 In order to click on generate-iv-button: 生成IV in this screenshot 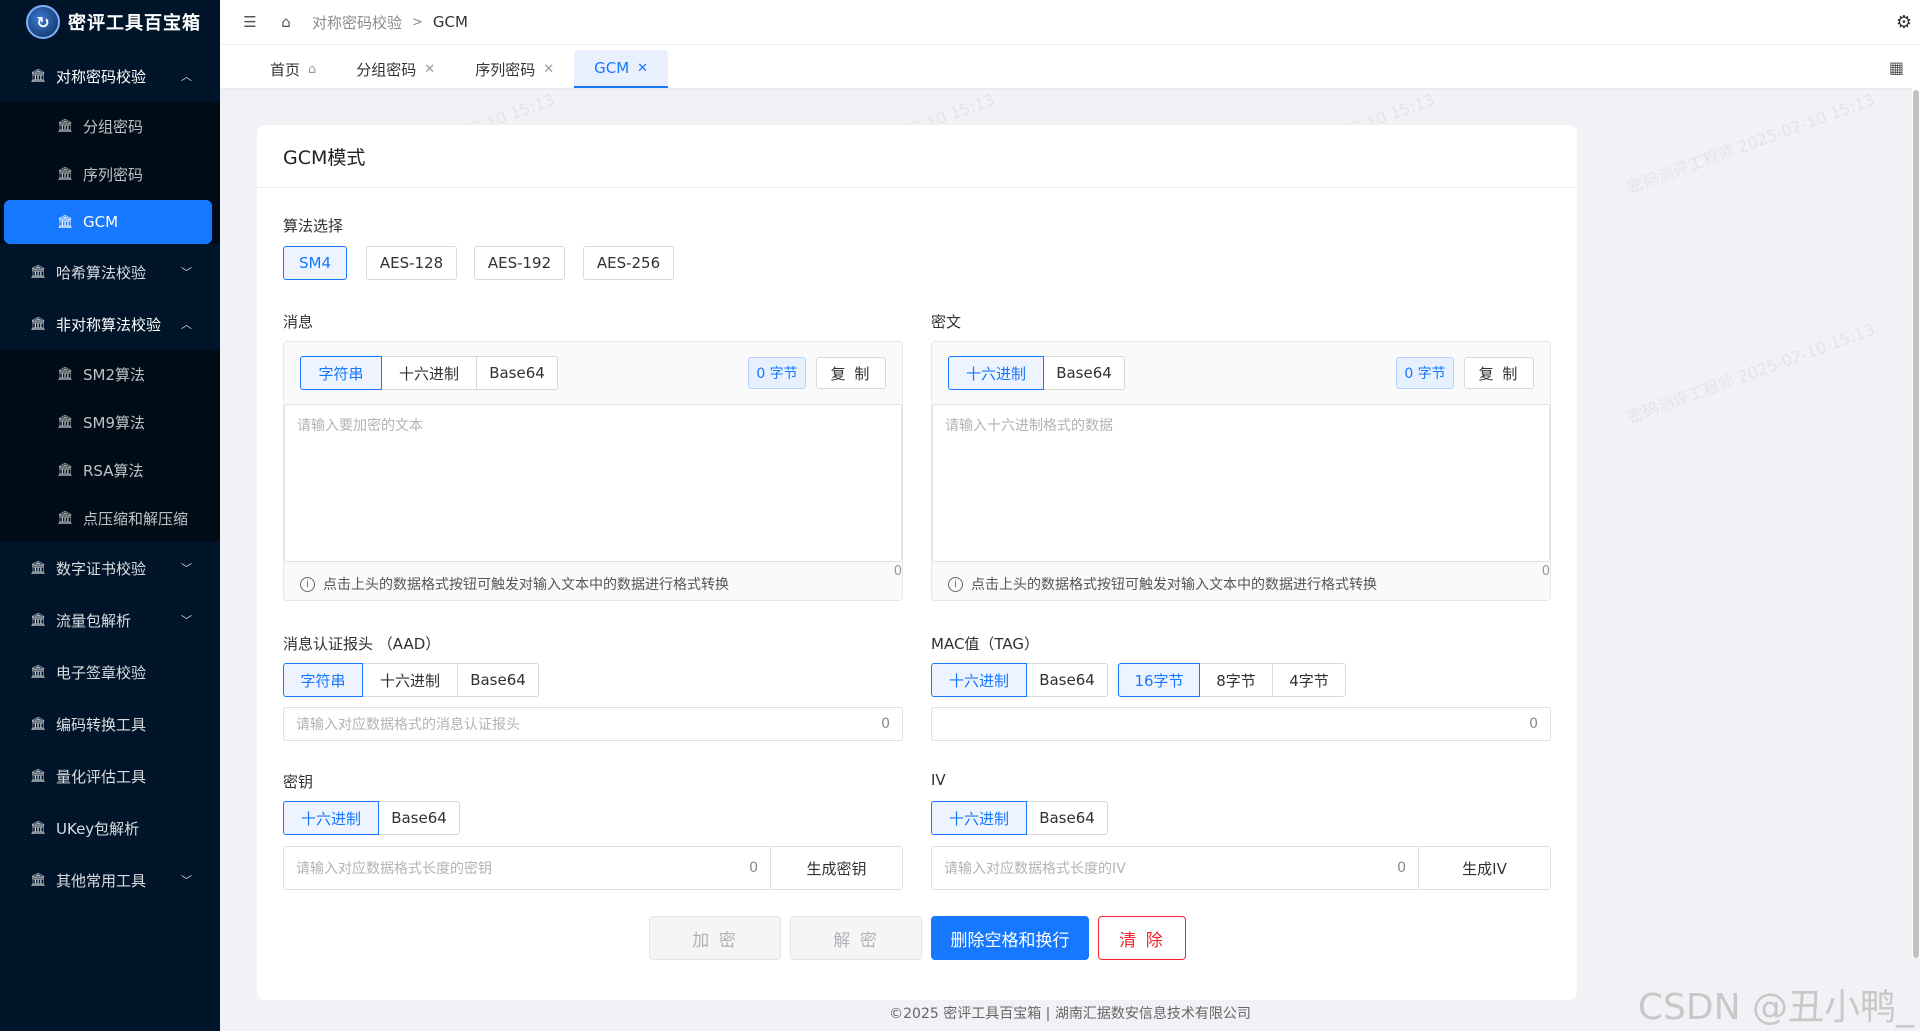, I will do `click(1484, 868)`.